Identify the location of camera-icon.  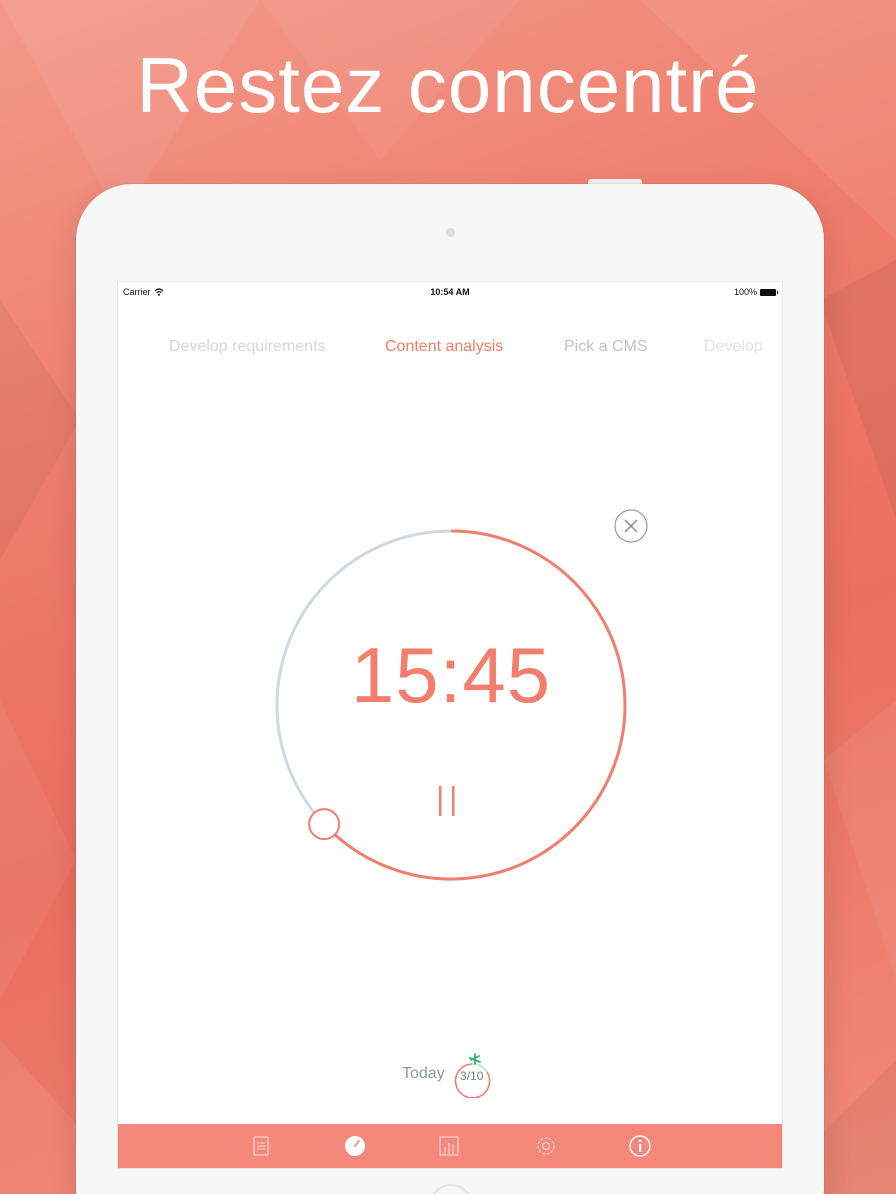
(450, 232).